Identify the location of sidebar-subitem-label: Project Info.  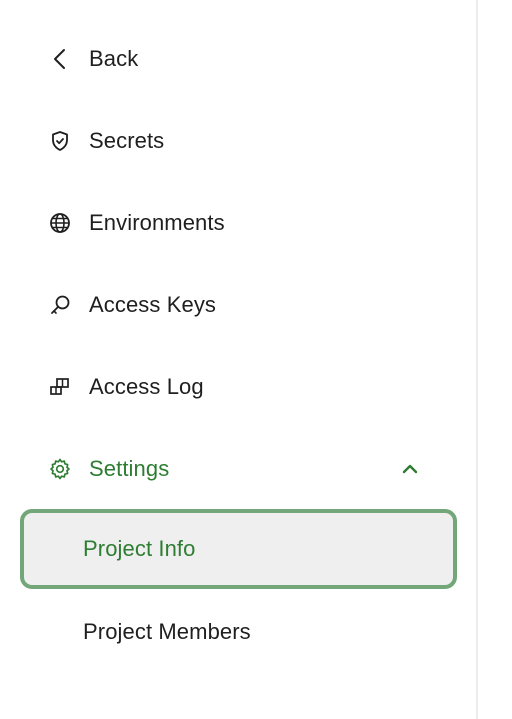
(139, 548).